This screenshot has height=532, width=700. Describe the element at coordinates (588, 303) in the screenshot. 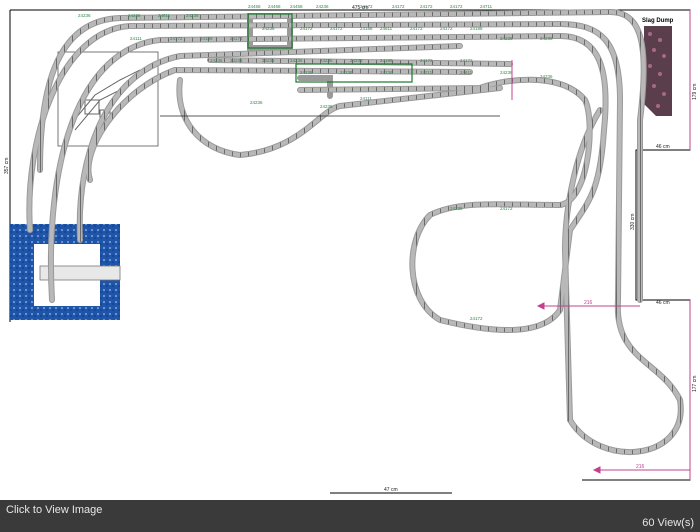

I see `dim-mid-a: 216` at that location.